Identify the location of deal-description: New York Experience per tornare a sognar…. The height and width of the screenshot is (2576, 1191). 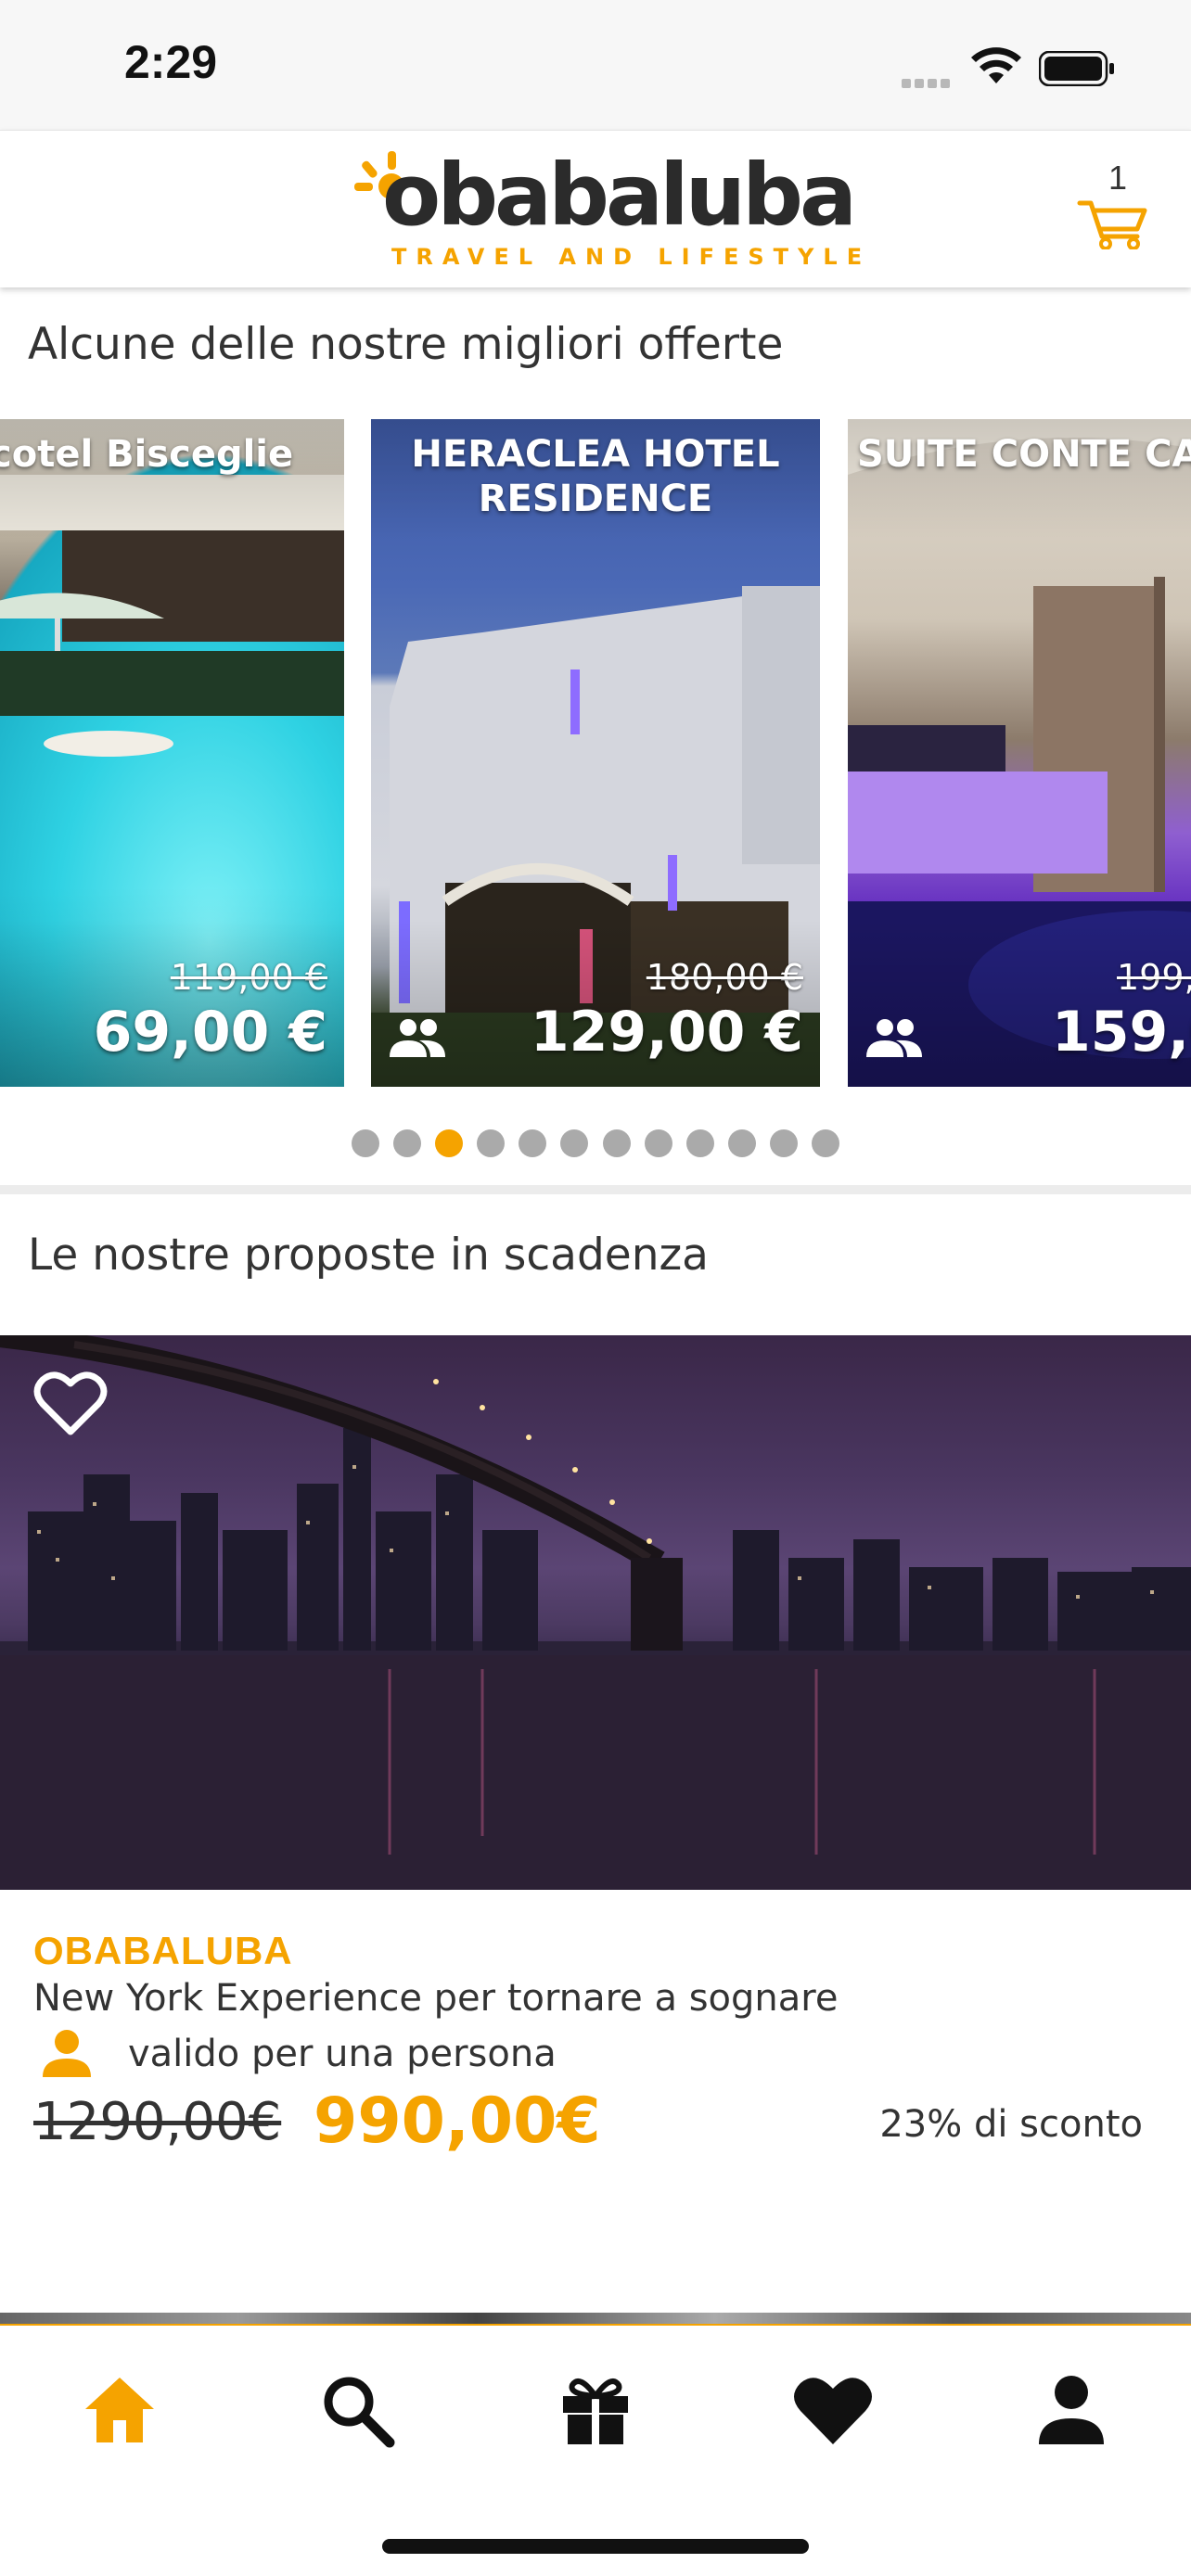
(436, 1998).